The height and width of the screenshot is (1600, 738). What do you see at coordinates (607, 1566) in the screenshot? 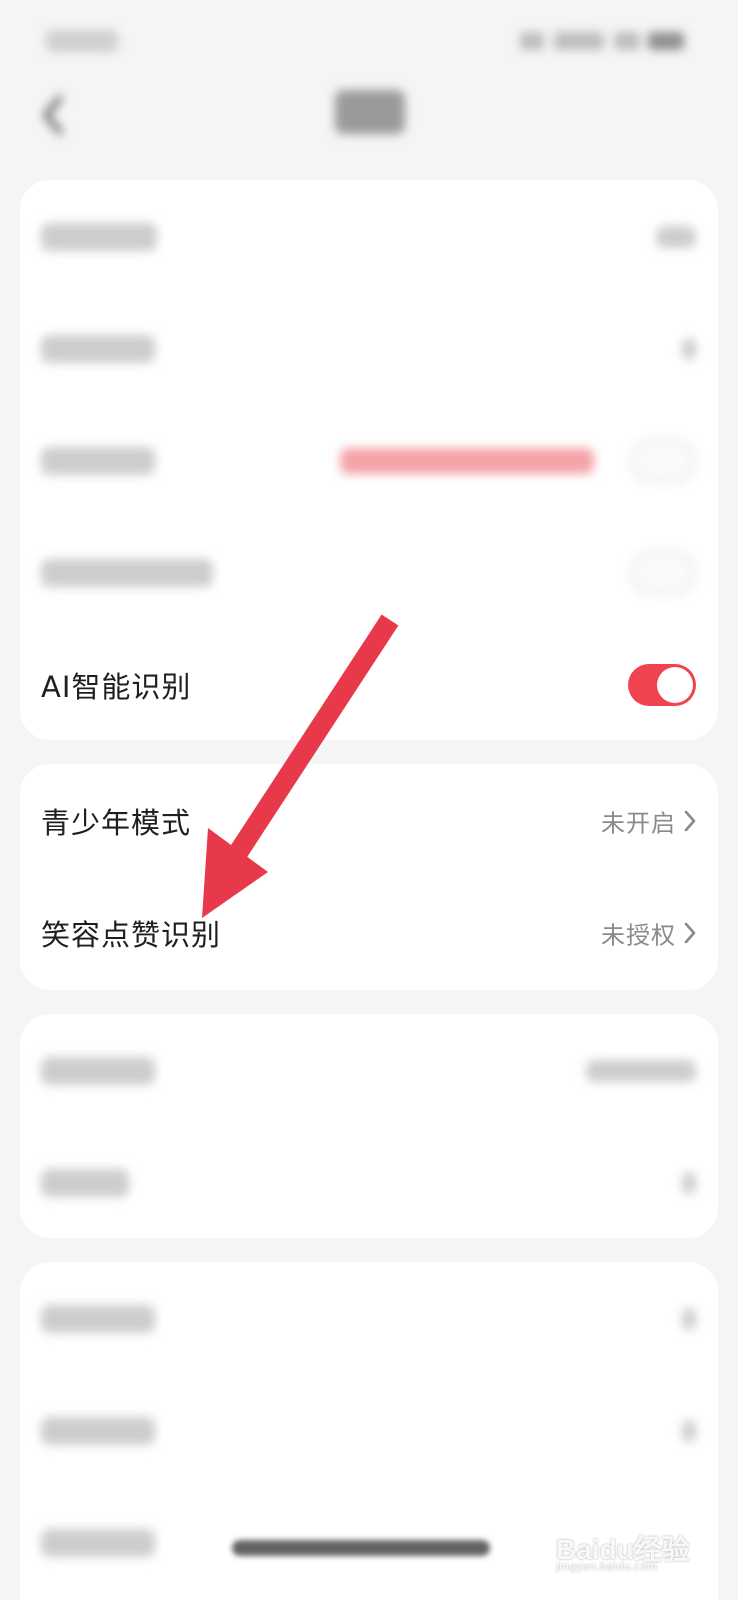
I see `watermark-domain: jingyan.baidu.com` at bounding box center [607, 1566].